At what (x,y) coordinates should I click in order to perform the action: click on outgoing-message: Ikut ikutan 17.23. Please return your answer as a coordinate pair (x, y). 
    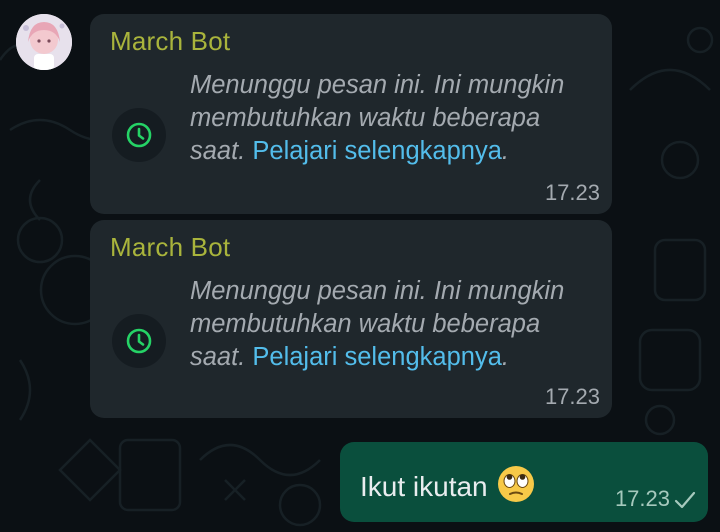
    Looking at the image, I should click on (524, 482).